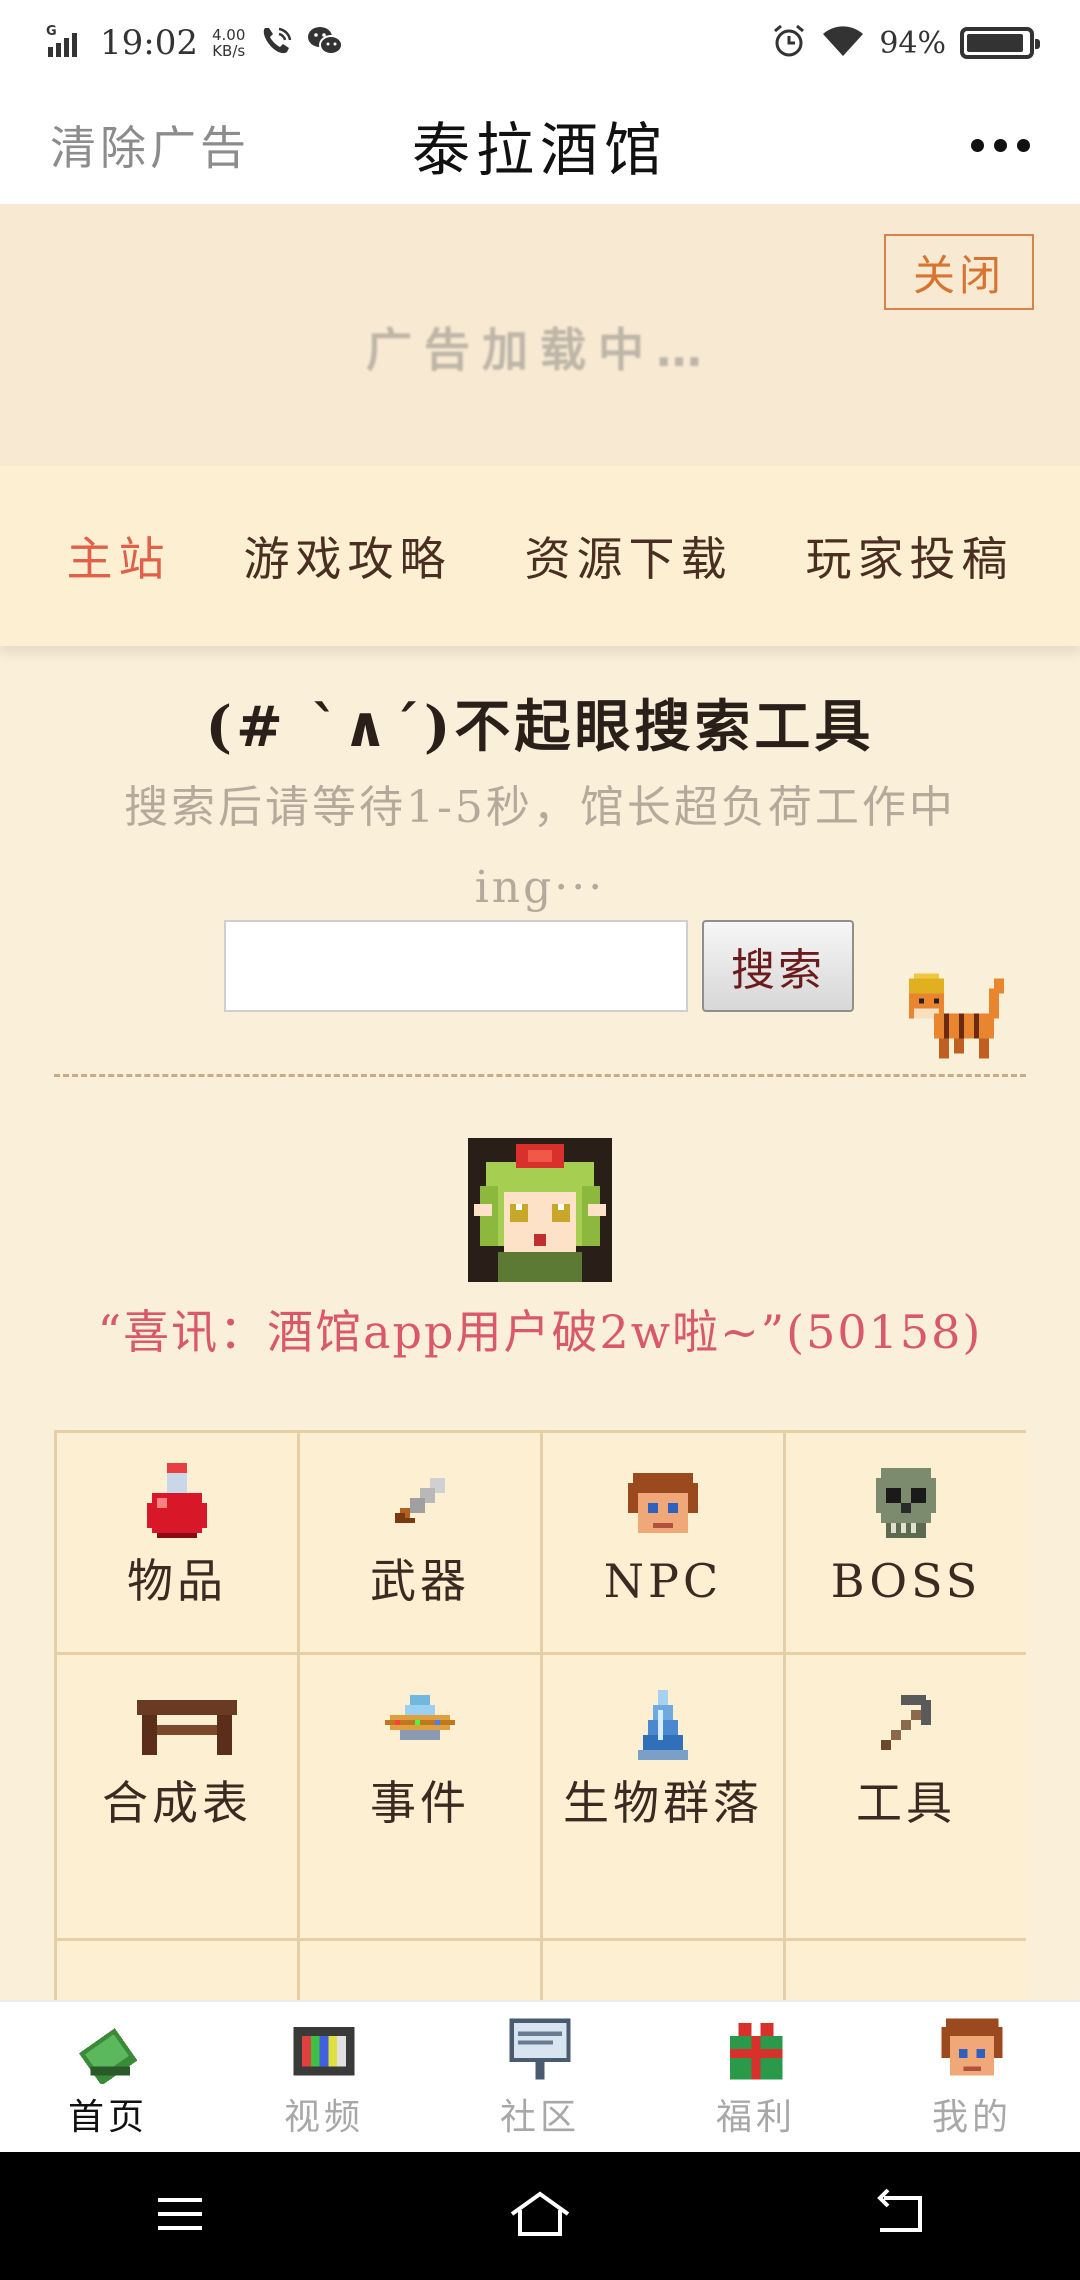 The width and height of the screenshot is (1080, 2280). What do you see at coordinates (420, 1503) in the screenshot?
I see `sword-icon` at bounding box center [420, 1503].